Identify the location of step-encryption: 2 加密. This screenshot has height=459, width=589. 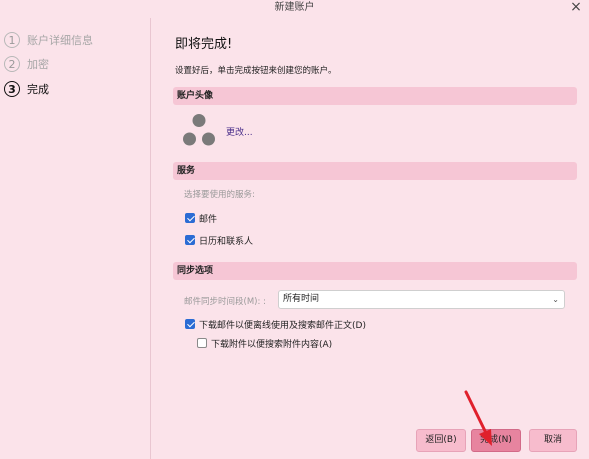
(26, 64).